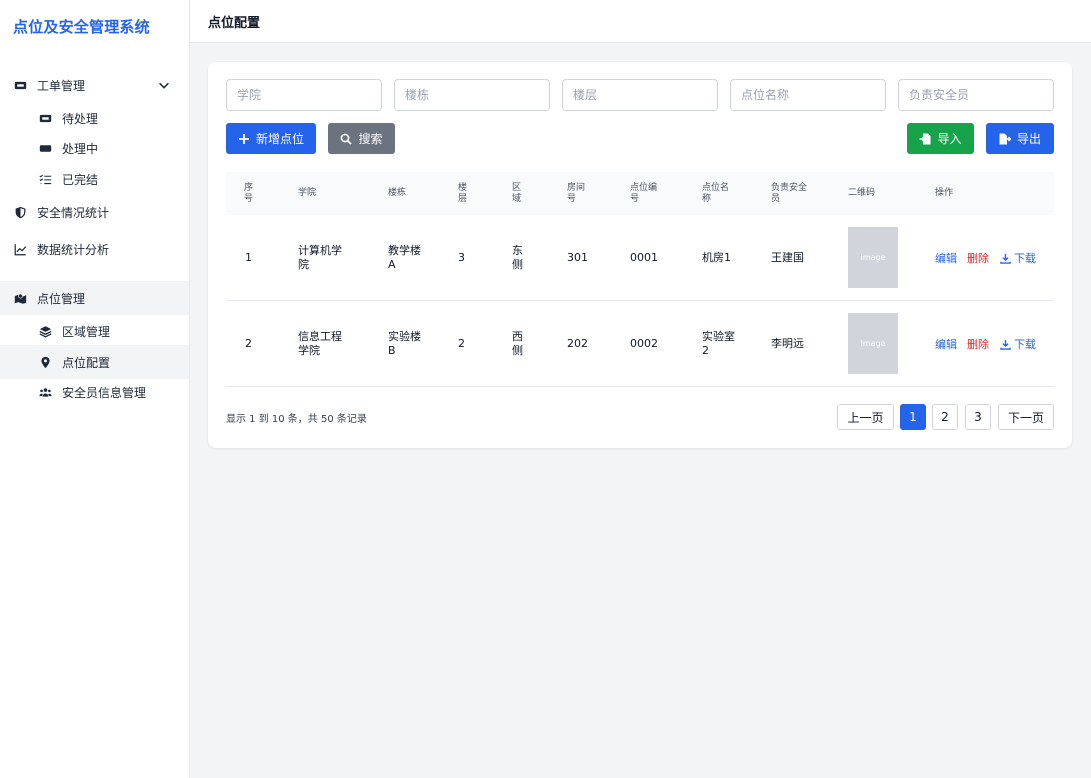 This screenshot has width=1091, height=778. Describe the element at coordinates (913, 417) in the screenshot. I see `page-button-1: 1` at that location.